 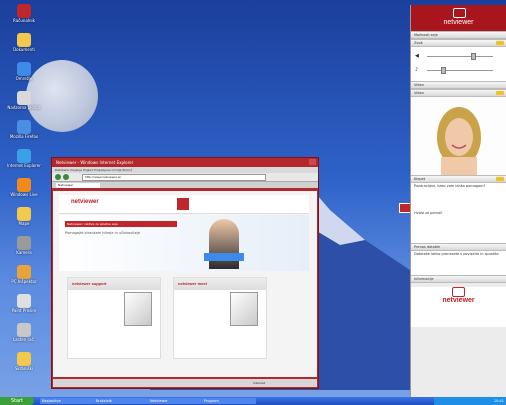 I want to click on desktop-icon: Računalnik, so click(x=24, y=13).